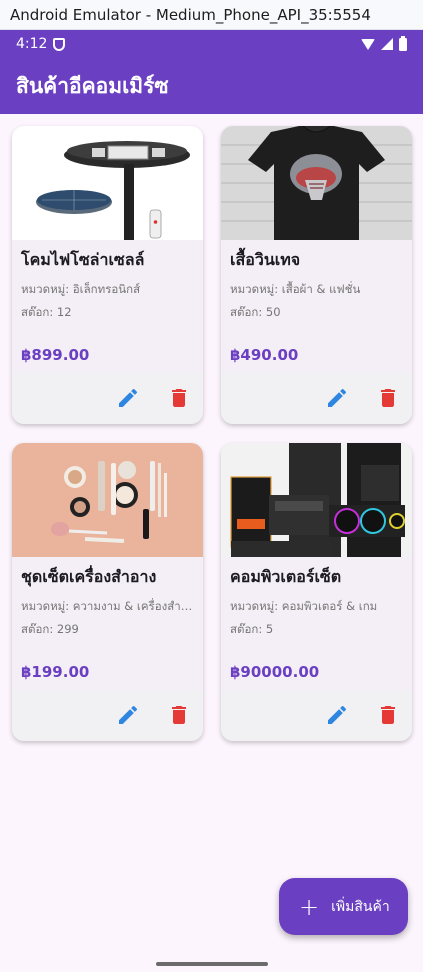  What do you see at coordinates (92, 85) in the screenshot?
I see `app-title: สินค้าอีคอมเมิร์ซ` at bounding box center [92, 85].